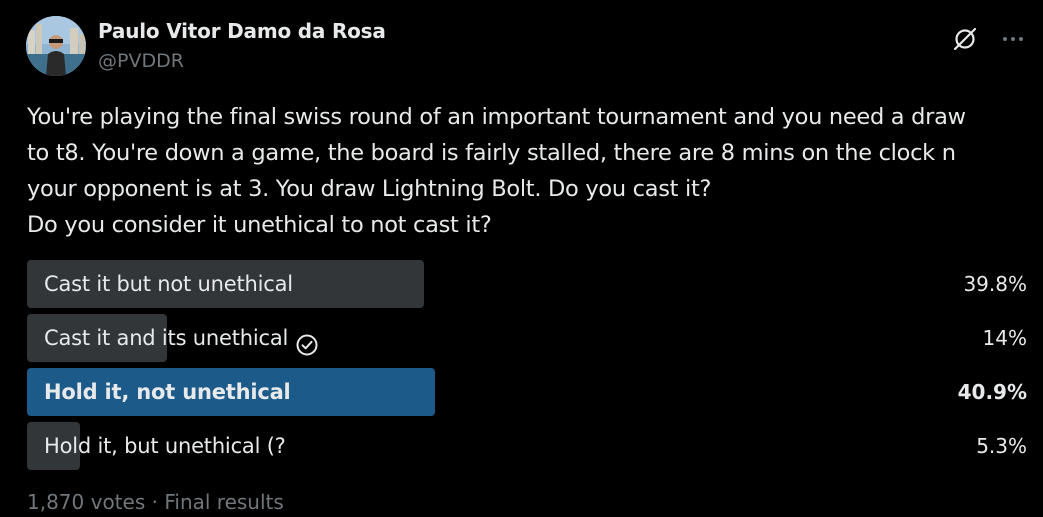 This screenshot has height=517, width=1043. What do you see at coordinates (992, 392) in the screenshot?
I see `poll-percent: 40.9%` at bounding box center [992, 392].